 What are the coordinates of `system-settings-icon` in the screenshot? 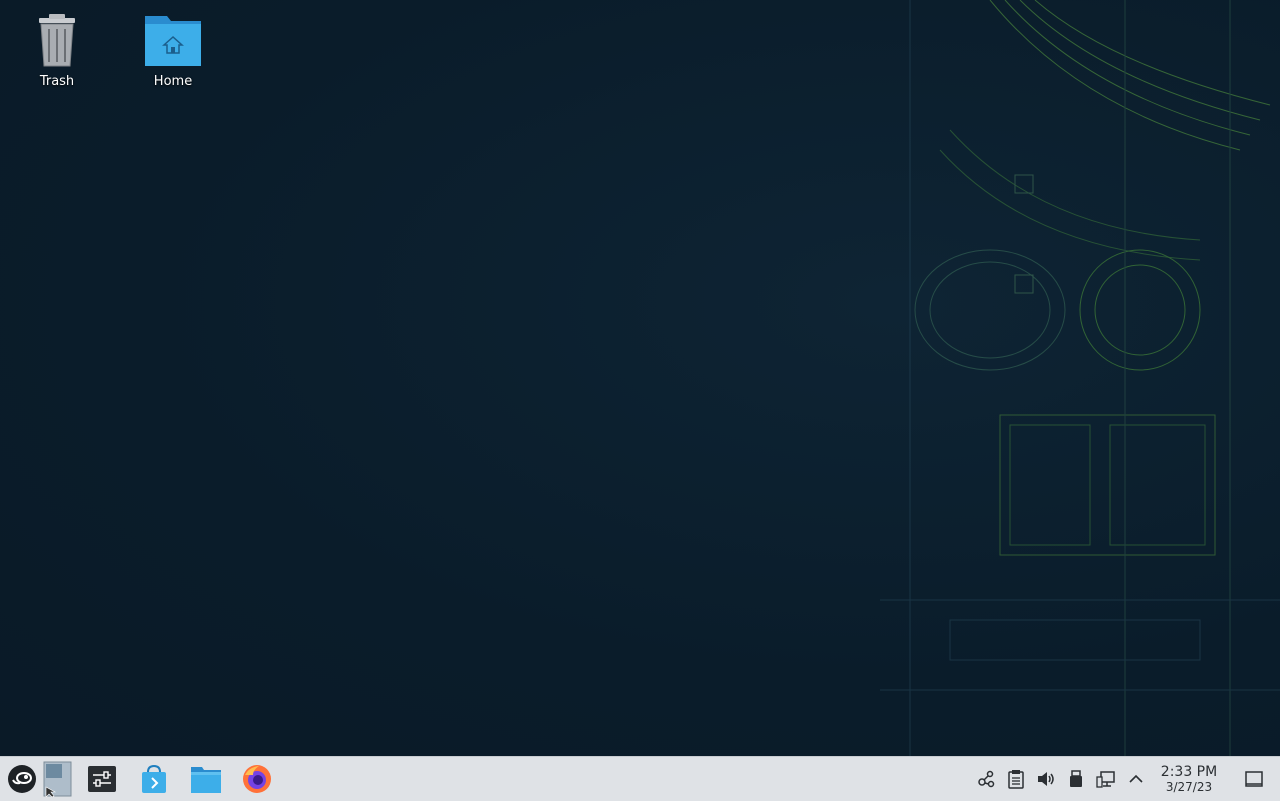 It's located at (102, 779).